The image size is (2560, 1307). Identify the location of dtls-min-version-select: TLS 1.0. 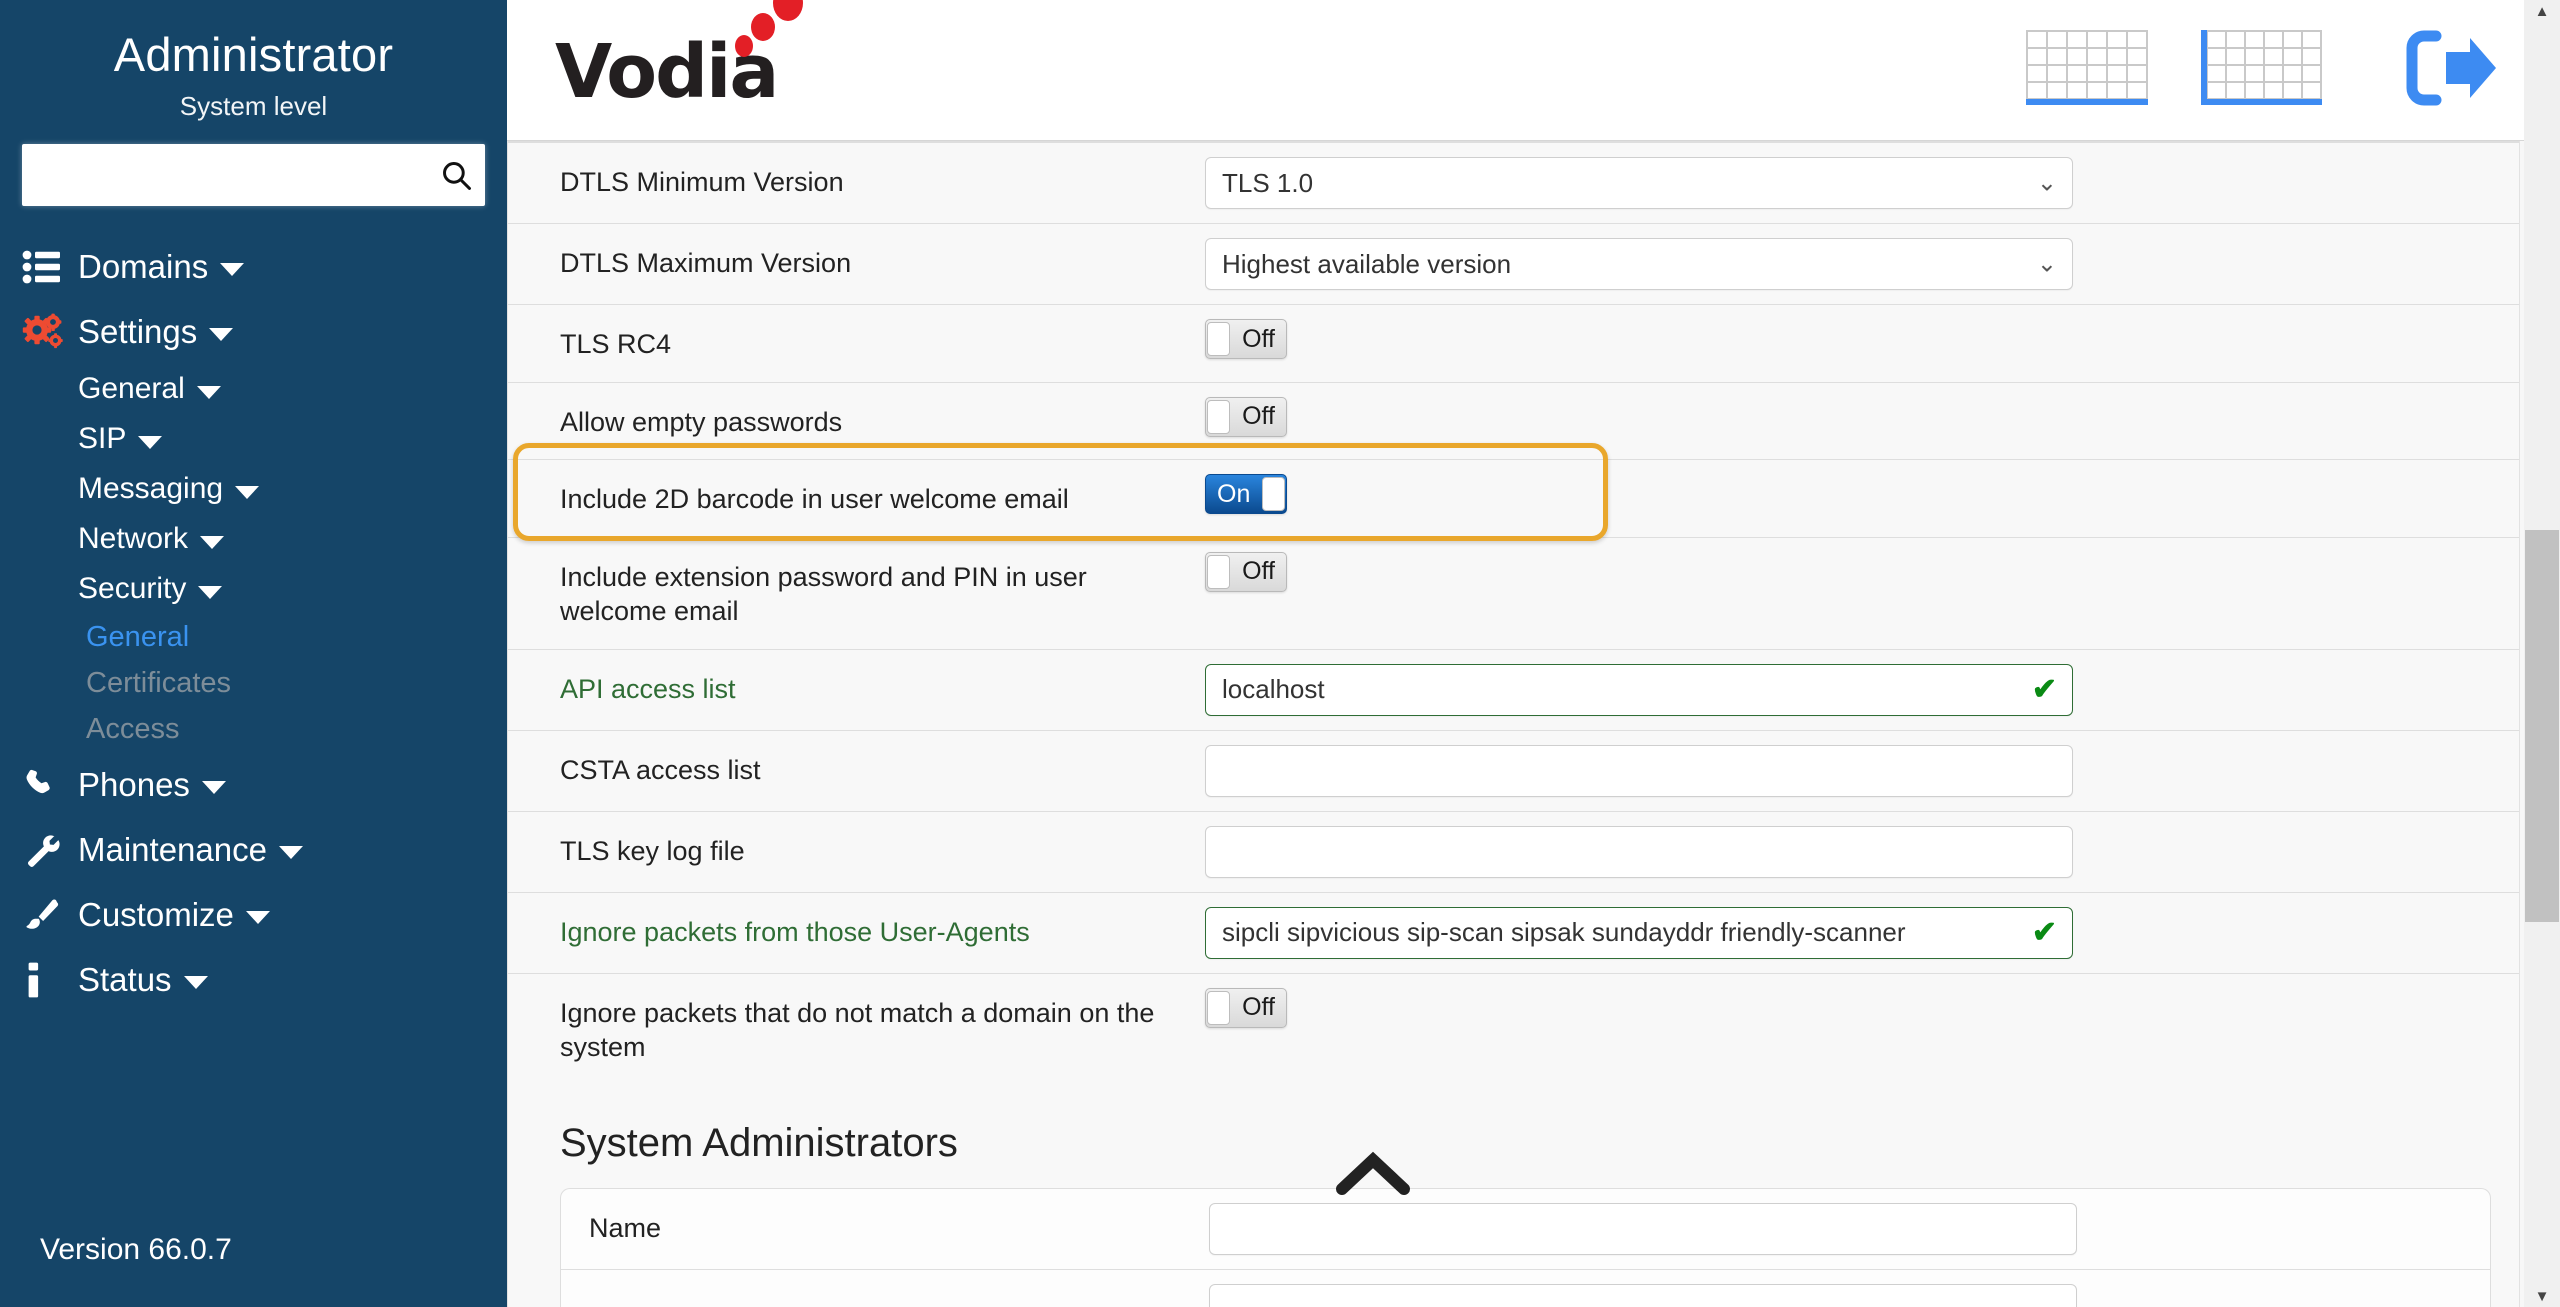
(1639, 183).